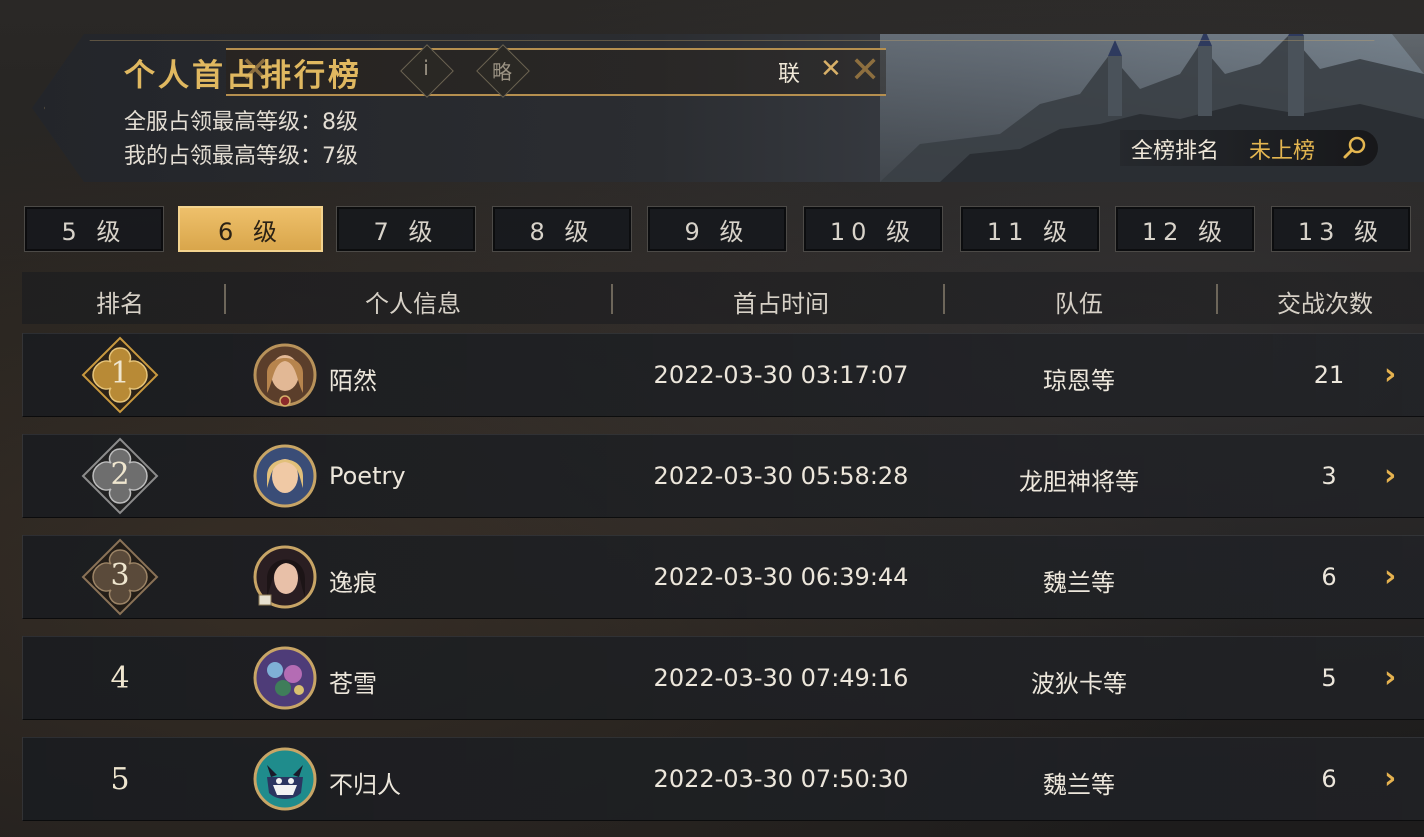 The height and width of the screenshot is (837, 1424). I want to click on team-name: 琼恩等, so click(1079, 381).